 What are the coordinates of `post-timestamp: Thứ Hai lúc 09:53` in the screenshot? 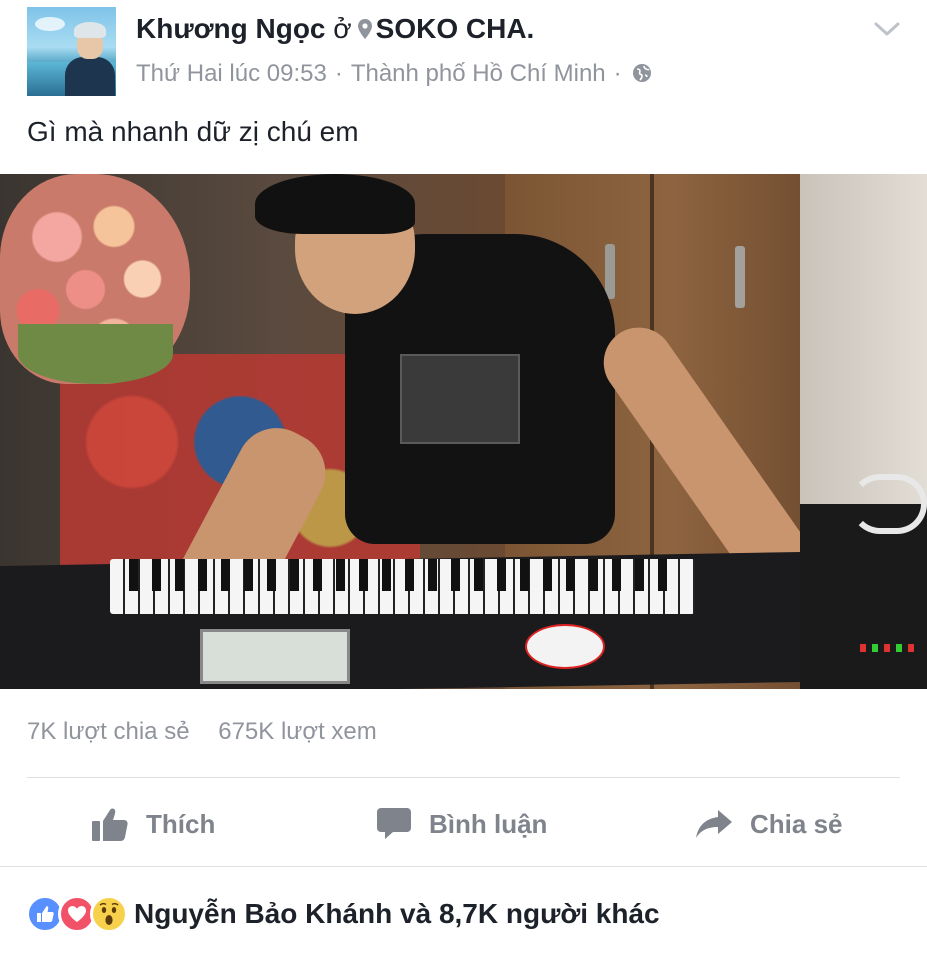 It's located at (231, 73).